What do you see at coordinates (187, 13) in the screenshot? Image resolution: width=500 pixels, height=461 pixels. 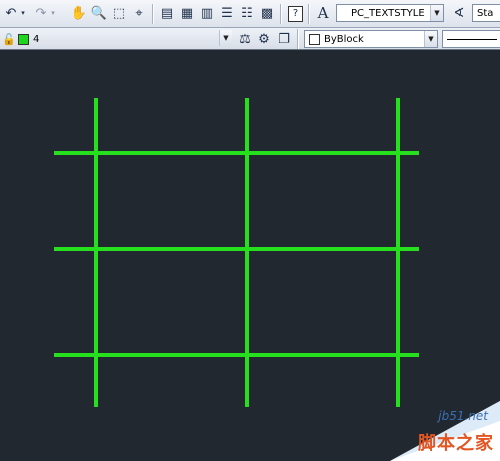 I see `design-center-icon: ▦` at bounding box center [187, 13].